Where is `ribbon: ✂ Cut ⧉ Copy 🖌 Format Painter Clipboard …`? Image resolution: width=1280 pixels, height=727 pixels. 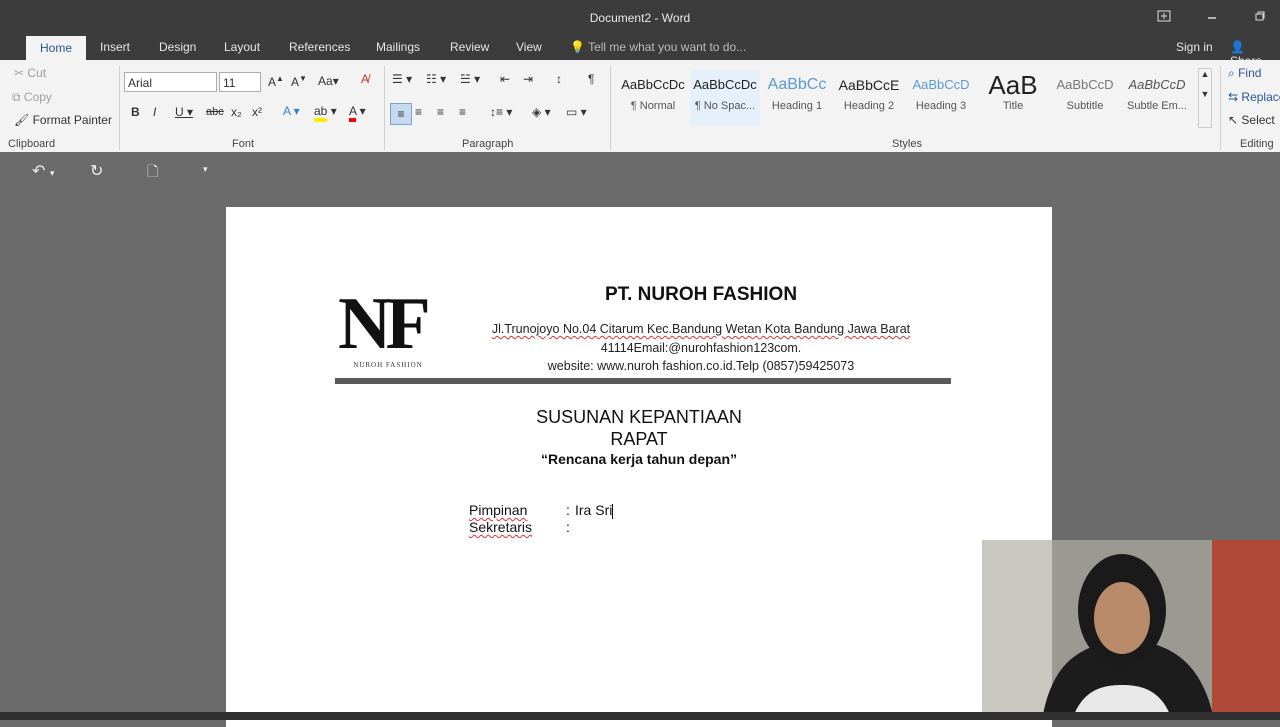 ribbon: ✂ Cut ⧉ Copy 🖌 Format Painter Clipboard … is located at coordinates (640, 106).